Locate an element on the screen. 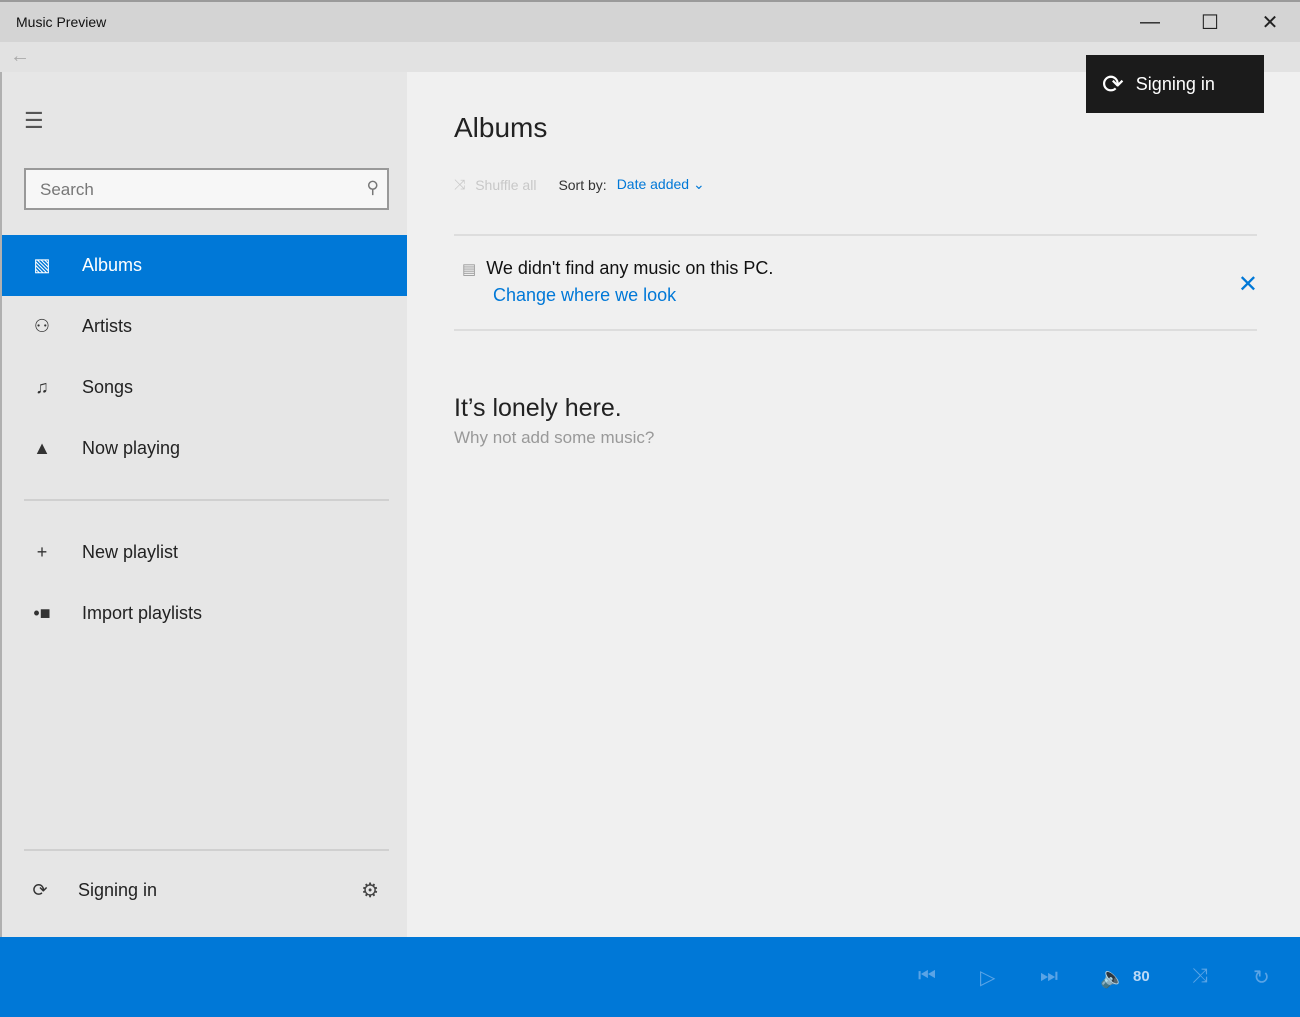 This screenshot has width=1300, height=1017. toolbar: ⤨ Shuffle all Sort by: Date added ⌄ is located at coordinates (579, 184).